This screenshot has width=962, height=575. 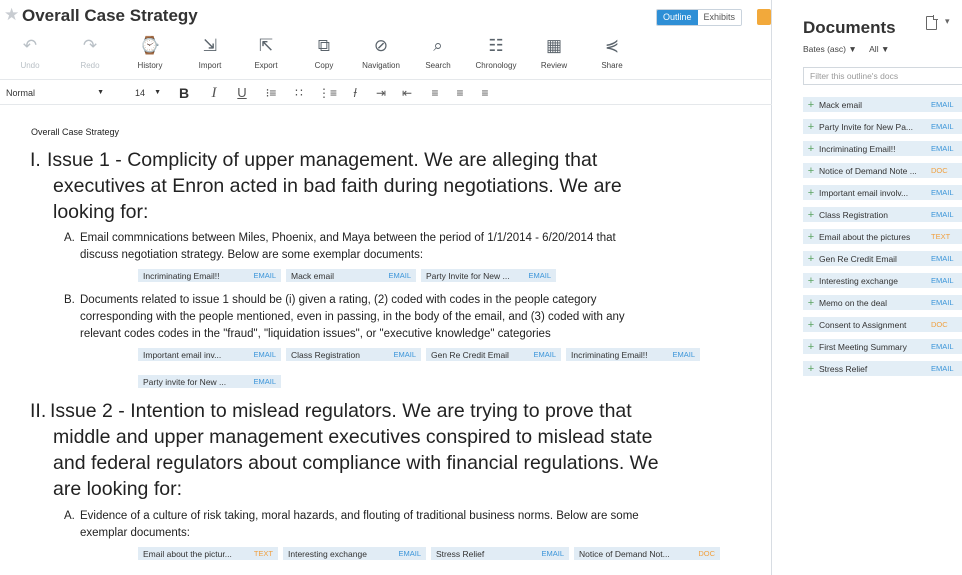 What do you see at coordinates (354, 553) in the screenshot?
I see `exhibit-chip: Interesting exchange EMAIL` at bounding box center [354, 553].